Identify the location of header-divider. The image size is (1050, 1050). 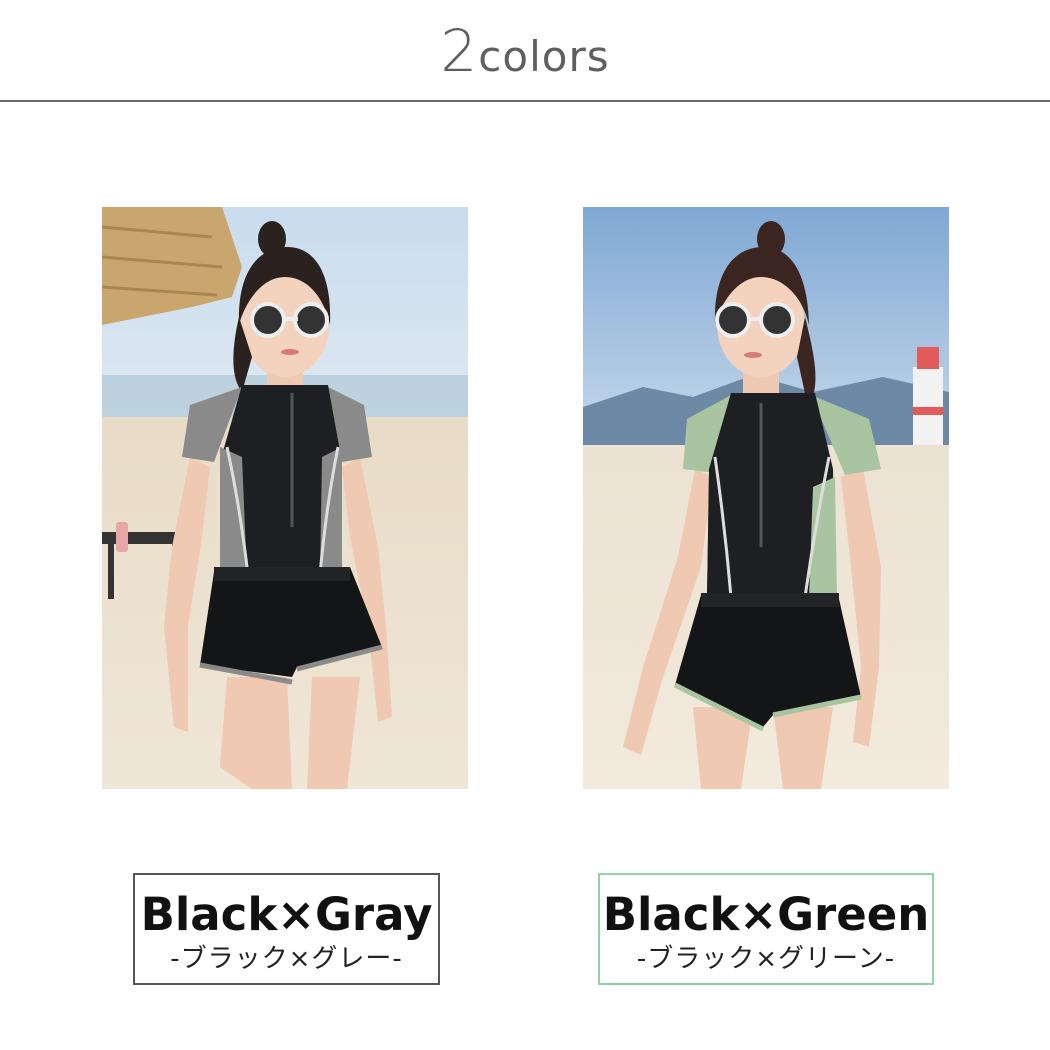
(525, 101).